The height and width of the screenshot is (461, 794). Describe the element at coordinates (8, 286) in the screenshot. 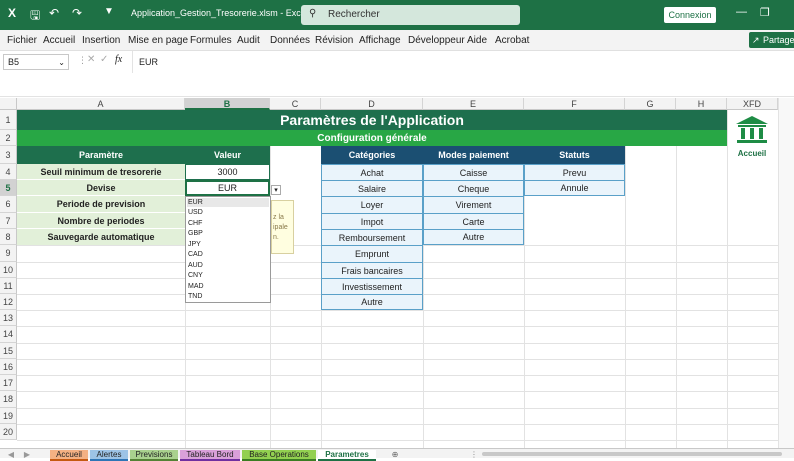

I see `row-header-11: 11` at that location.